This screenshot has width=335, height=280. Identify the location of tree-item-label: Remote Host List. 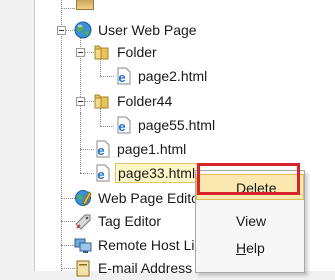
(152, 245).